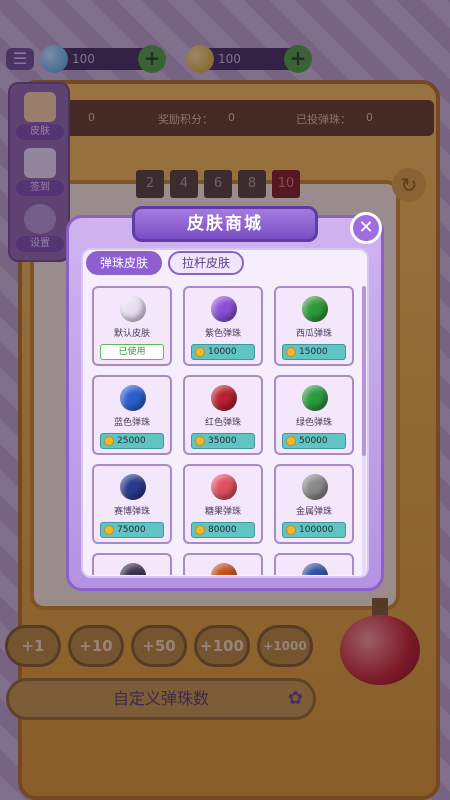 Image resolution: width=450 pixels, height=800 pixels. What do you see at coordinates (314, 504) in the screenshot?
I see `skin-card: 金属弹珠 100000` at bounding box center [314, 504].